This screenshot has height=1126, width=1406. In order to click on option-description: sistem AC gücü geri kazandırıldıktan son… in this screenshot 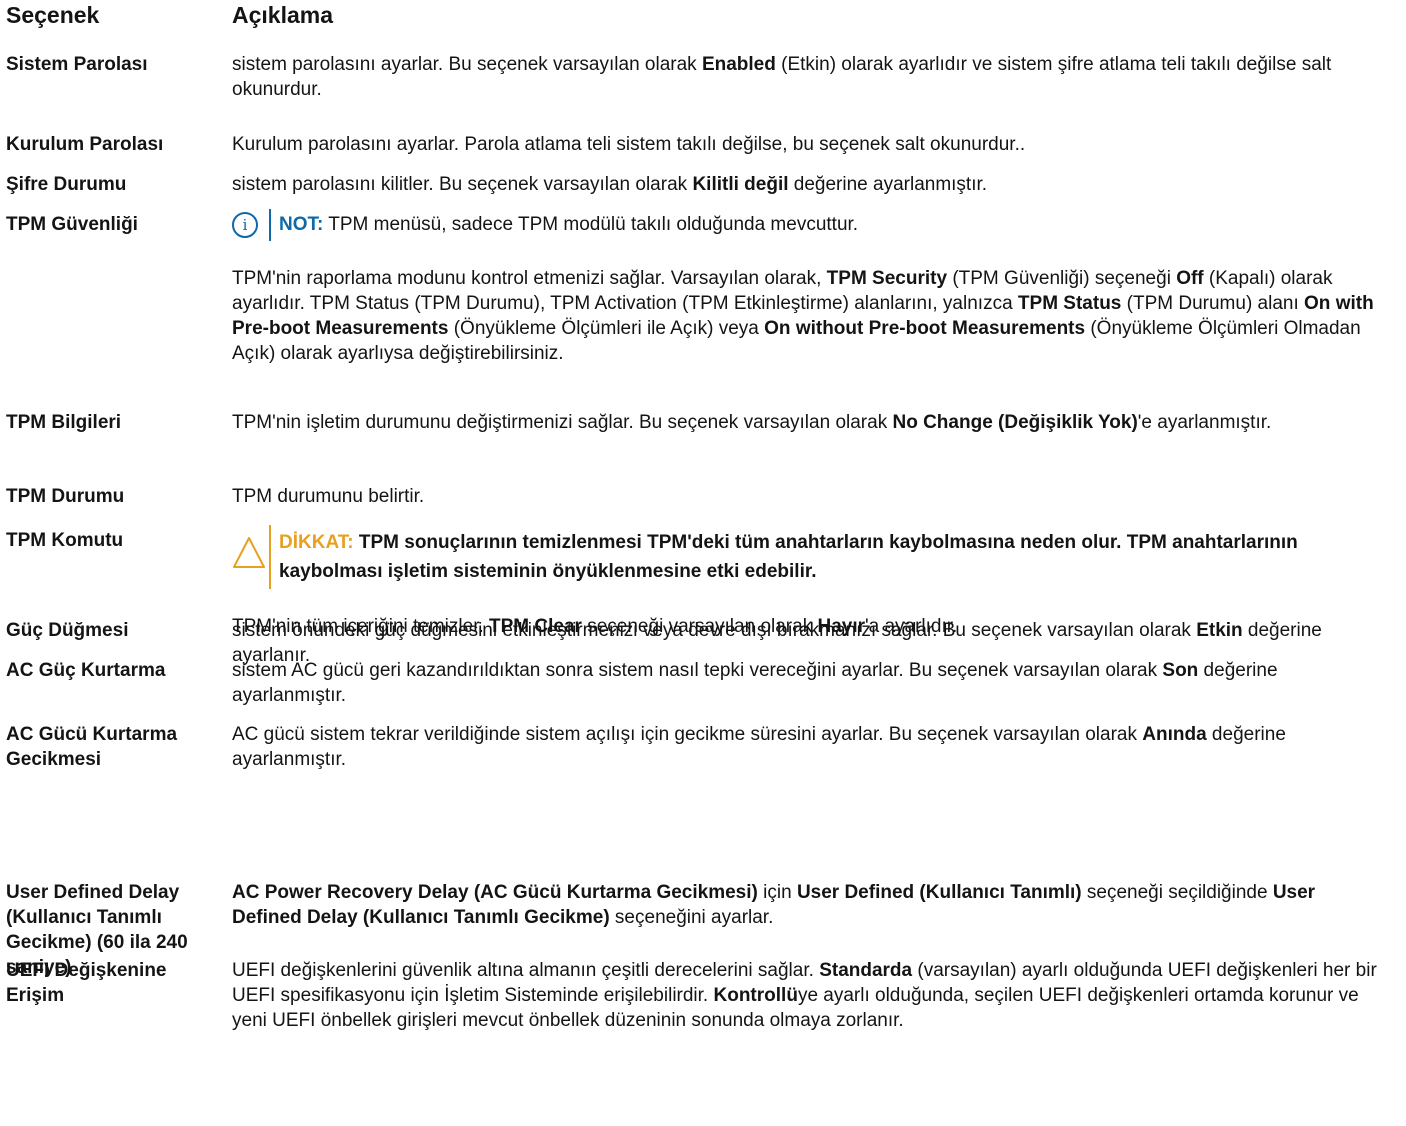, I will do `click(755, 683)`.